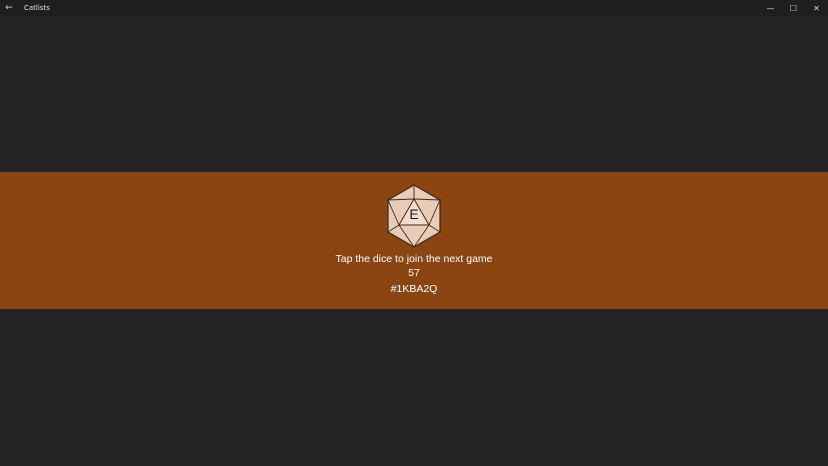 The width and height of the screenshot is (828, 466). I want to click on maximize-icon: ☐, so click(793, 8).